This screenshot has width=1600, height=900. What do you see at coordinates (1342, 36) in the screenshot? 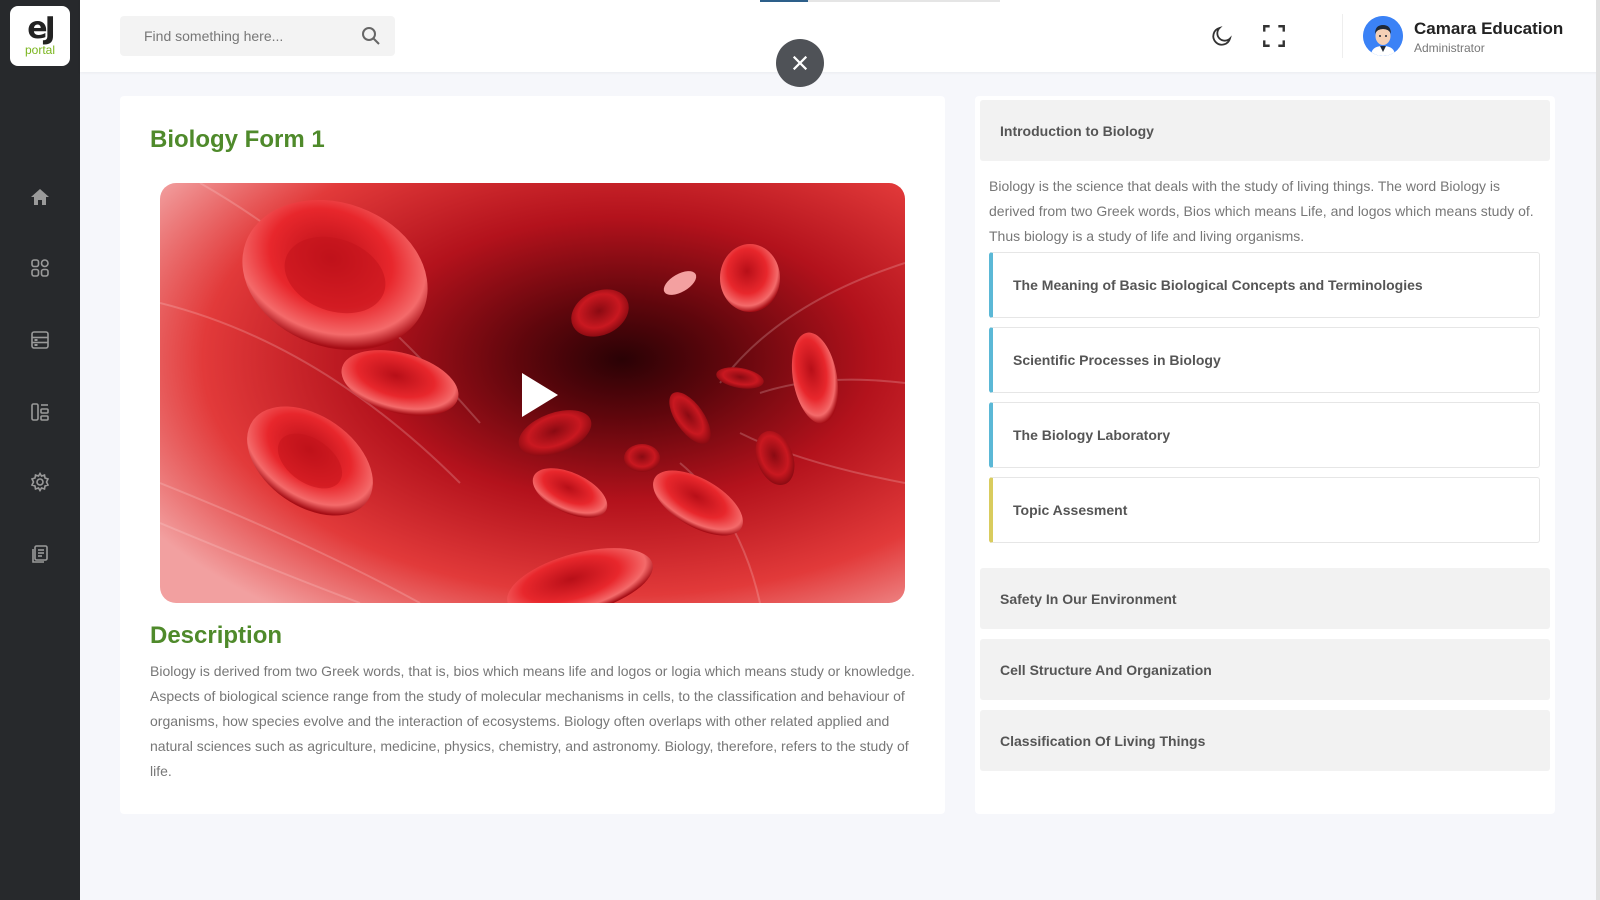
I see `header-divider` at bounding box center [1342, 36].